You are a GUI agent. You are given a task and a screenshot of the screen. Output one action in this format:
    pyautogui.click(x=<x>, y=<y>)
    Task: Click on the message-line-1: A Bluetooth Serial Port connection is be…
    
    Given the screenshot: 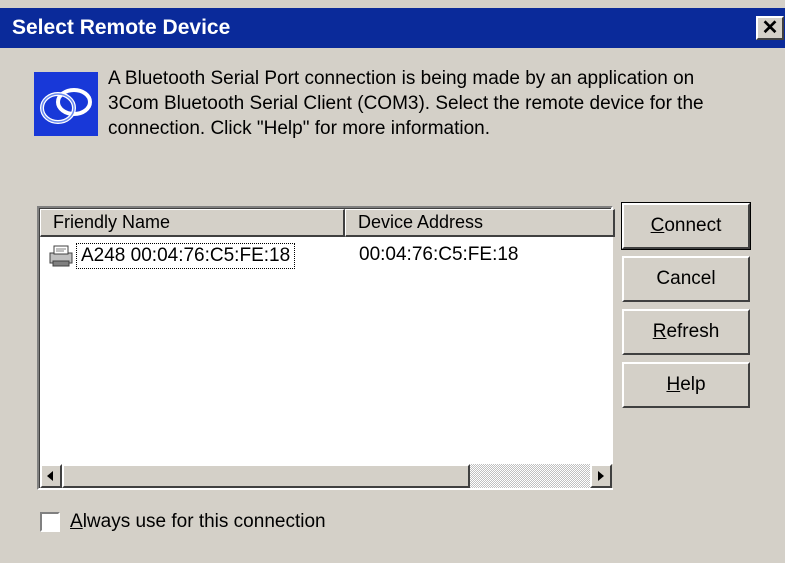 What is the action you would take?
    pyautogui.click(x=401, y=78)
    